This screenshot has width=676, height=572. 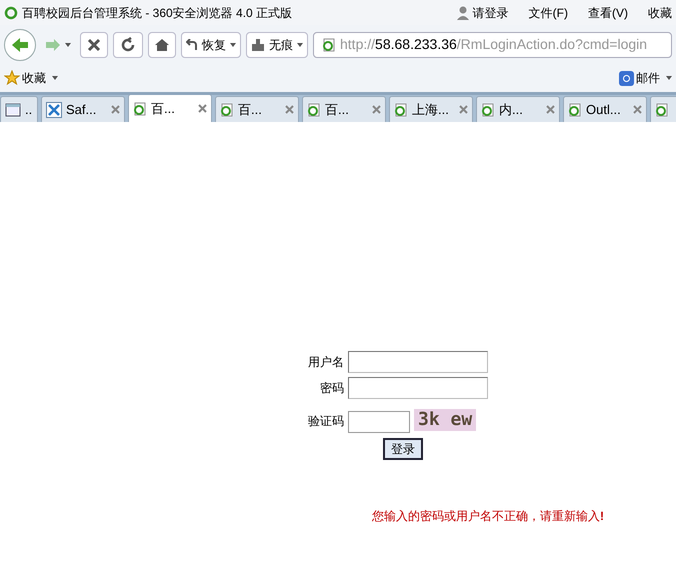 I want to click on address-bar: http://58.68.233.36/RmLoginAction.do?cmd=login, so click(x=492, y=45).